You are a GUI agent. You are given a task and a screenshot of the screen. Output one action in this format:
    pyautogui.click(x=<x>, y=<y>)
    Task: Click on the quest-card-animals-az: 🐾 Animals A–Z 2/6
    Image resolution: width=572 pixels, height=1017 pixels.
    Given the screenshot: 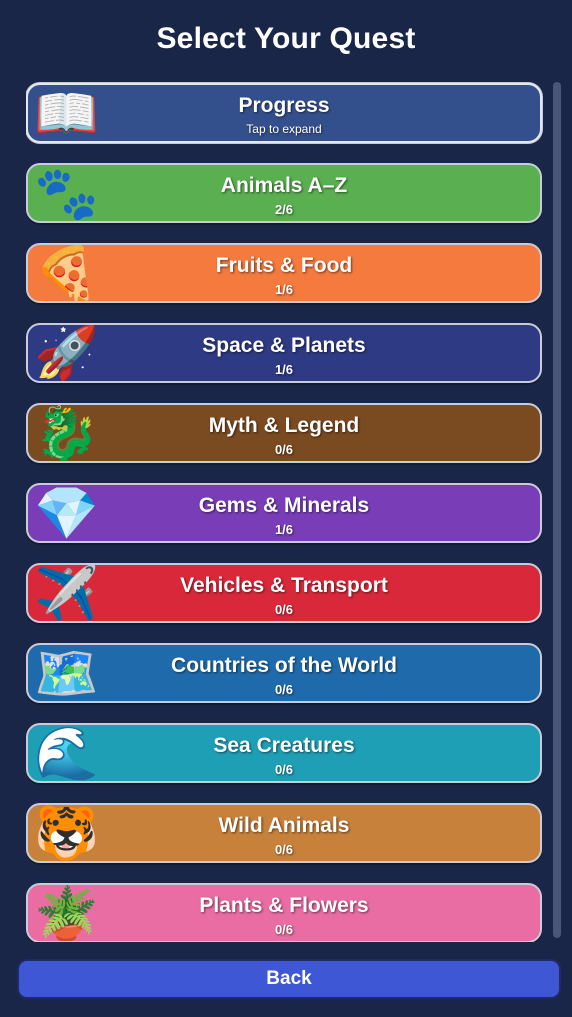 What is the action you would take?
    pyautogui.click(x=284, y=193)
    